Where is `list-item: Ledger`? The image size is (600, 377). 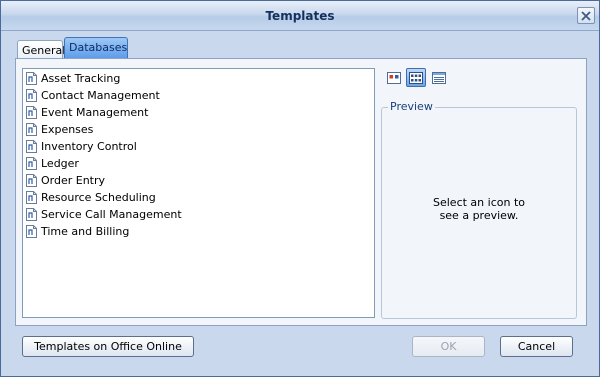 list-item: Ledger is located at coordinates (198, 163).